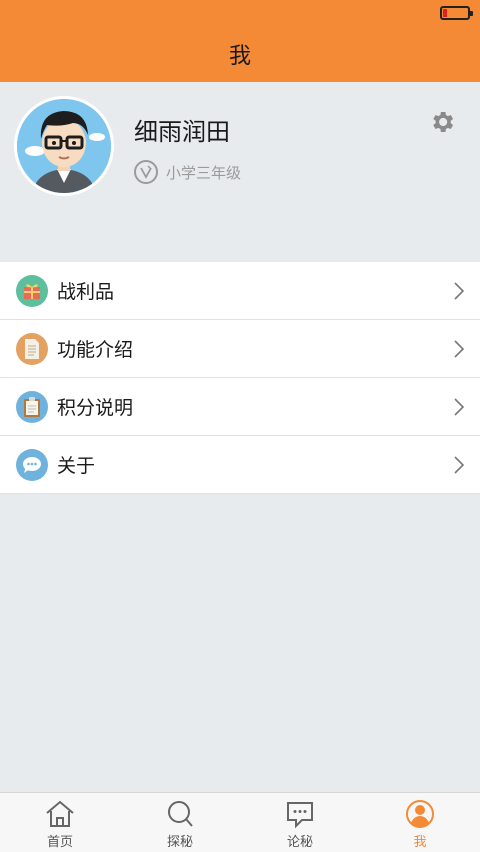  I want to click on clipboard-icon, so click(32, 407).